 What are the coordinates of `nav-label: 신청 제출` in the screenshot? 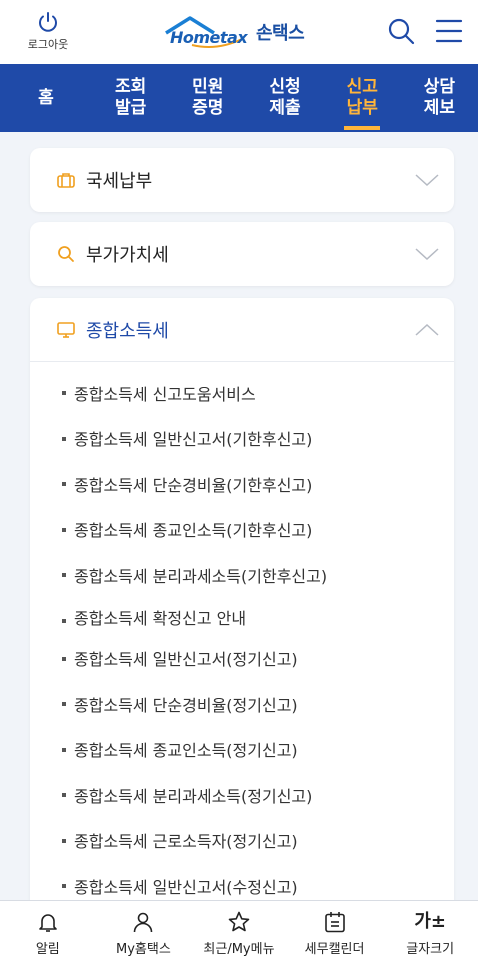 It's located at (285, 97).